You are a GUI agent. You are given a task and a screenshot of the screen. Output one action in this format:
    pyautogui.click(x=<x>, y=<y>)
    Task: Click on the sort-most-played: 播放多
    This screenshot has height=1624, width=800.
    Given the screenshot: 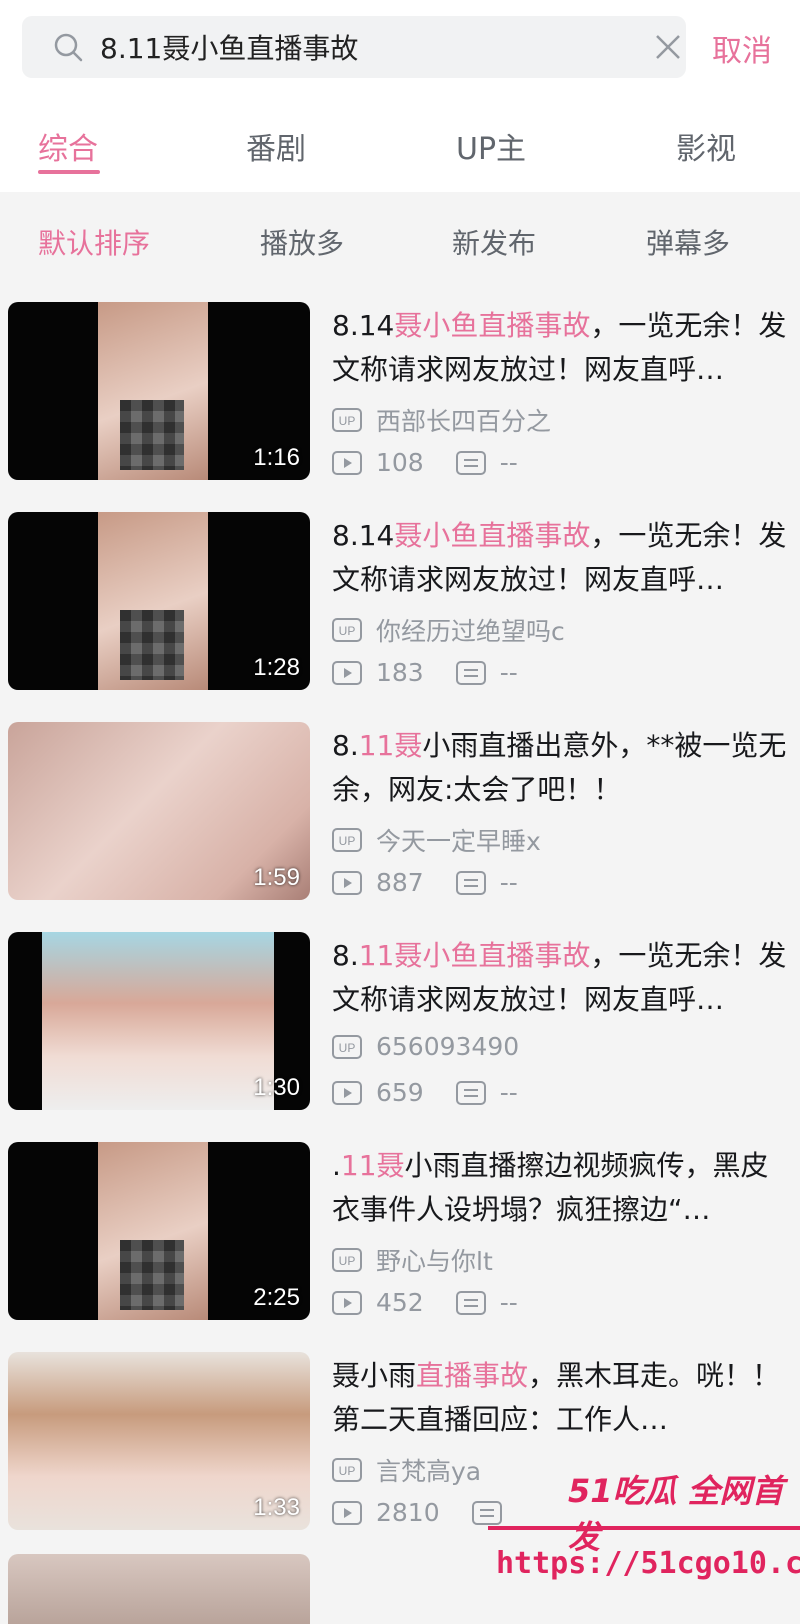 What is the action you would take?
    pyautogui.click(x=302, y=242)
    